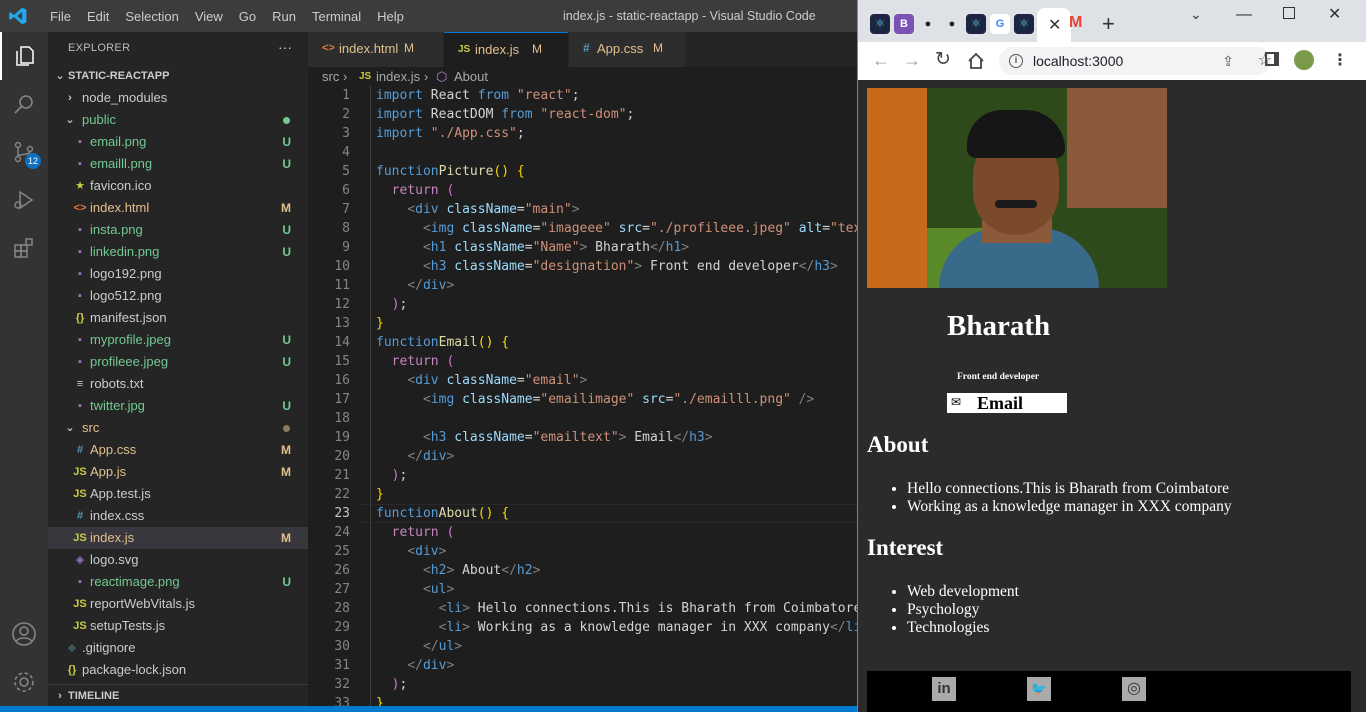 The image size is (1366, 712). I want to click on tree-file: ▪ logo192.png, so click(178, 274).